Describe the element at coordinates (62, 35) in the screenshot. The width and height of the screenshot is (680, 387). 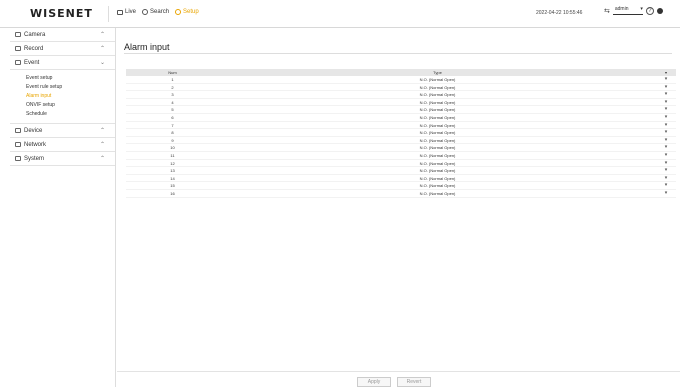
I see `sidebar-section-camera: Camera ⌃` at that location.